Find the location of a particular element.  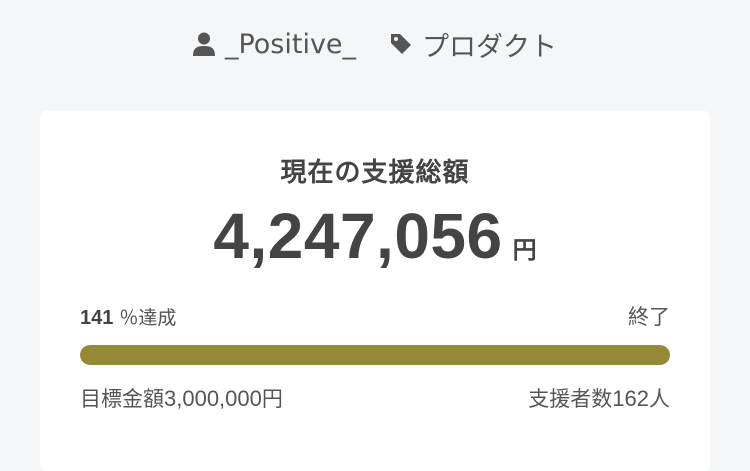

category-name: プロダクト is located at coordinates (490, 47).